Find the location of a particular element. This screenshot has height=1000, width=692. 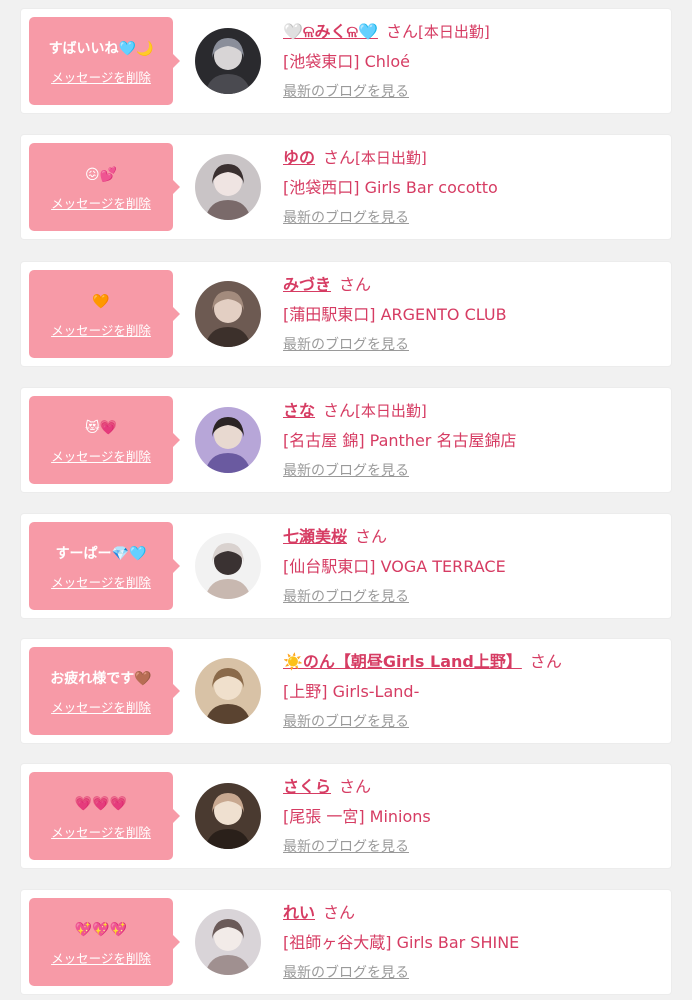

cast-info: れい さん [祖師ヶ谷大蔵] Girls Bar SHINE 最新のブログを見る is located at coordinates (473, 943).